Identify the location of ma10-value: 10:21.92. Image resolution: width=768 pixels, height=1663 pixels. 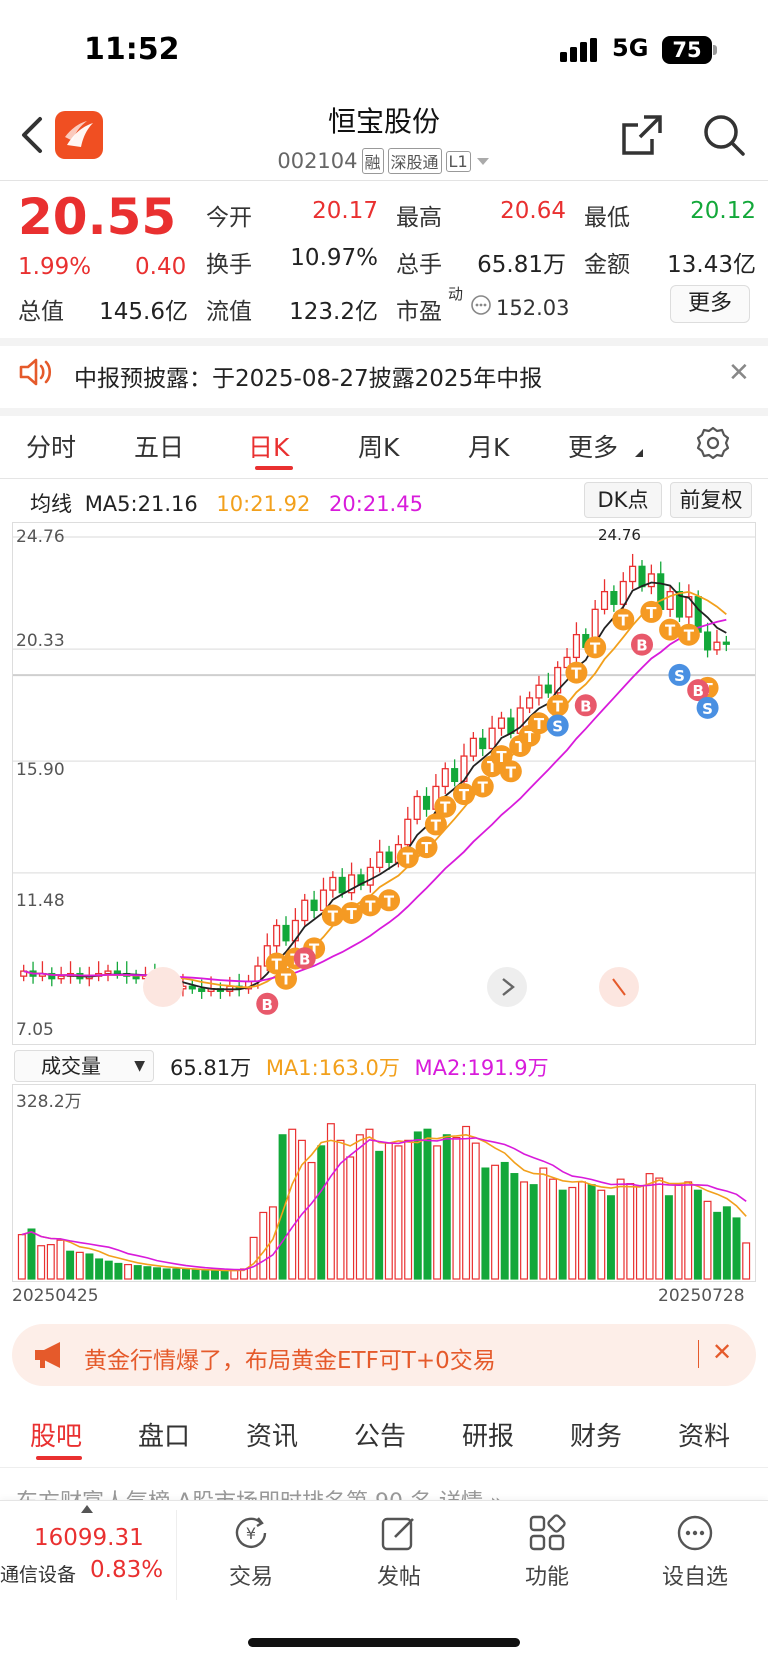
(263, 504).